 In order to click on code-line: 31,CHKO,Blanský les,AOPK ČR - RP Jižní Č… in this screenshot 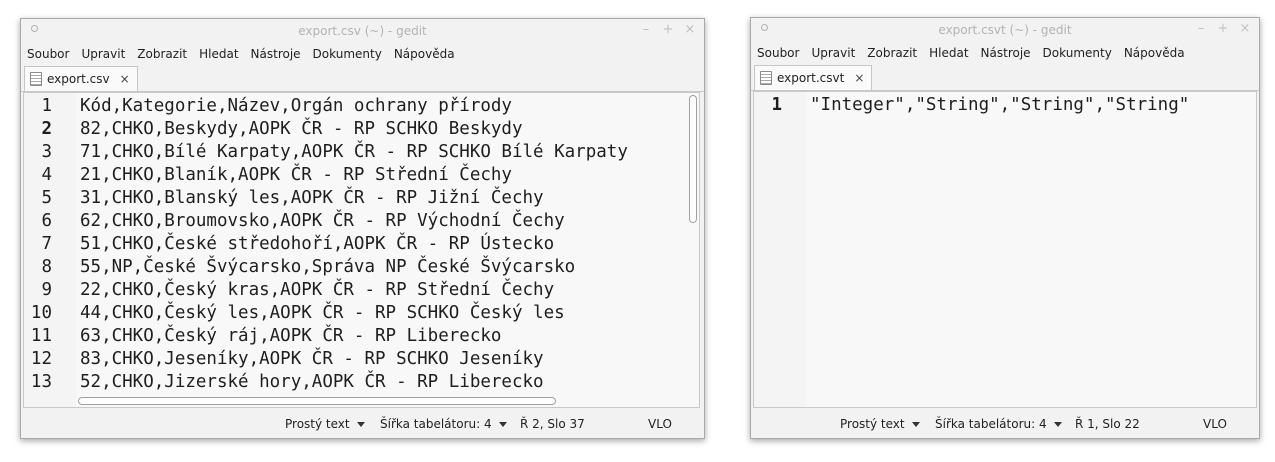, I will do `click(312, 198)`.